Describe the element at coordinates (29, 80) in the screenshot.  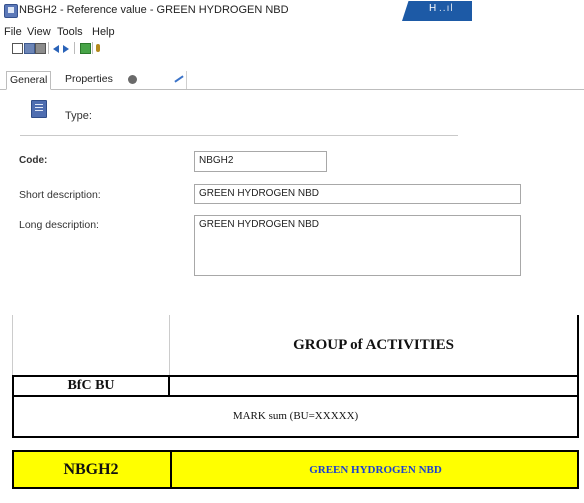
I see `tab-general: General` at that location.